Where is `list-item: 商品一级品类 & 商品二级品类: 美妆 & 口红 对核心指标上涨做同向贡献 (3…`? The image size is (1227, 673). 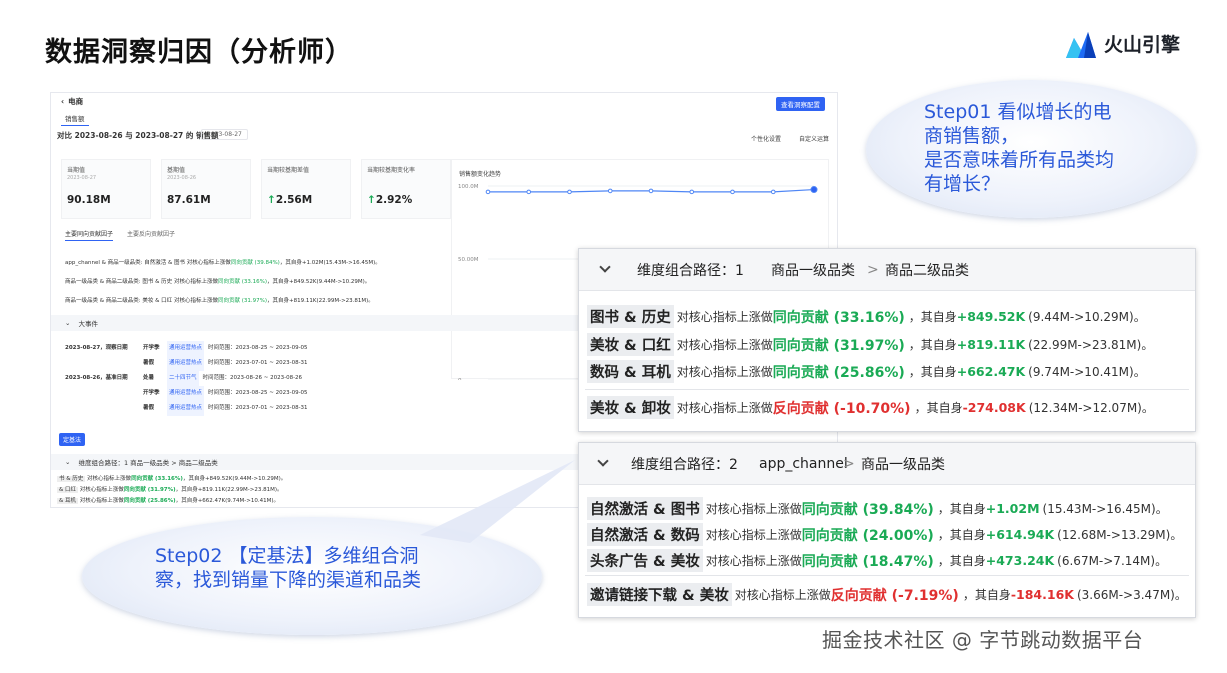 list-item: 商品一级品类 & 商品二级品类: 美妆 & 口红 对核心指标上涨做同向贡献 (3… is located at coordinates (219, 301).